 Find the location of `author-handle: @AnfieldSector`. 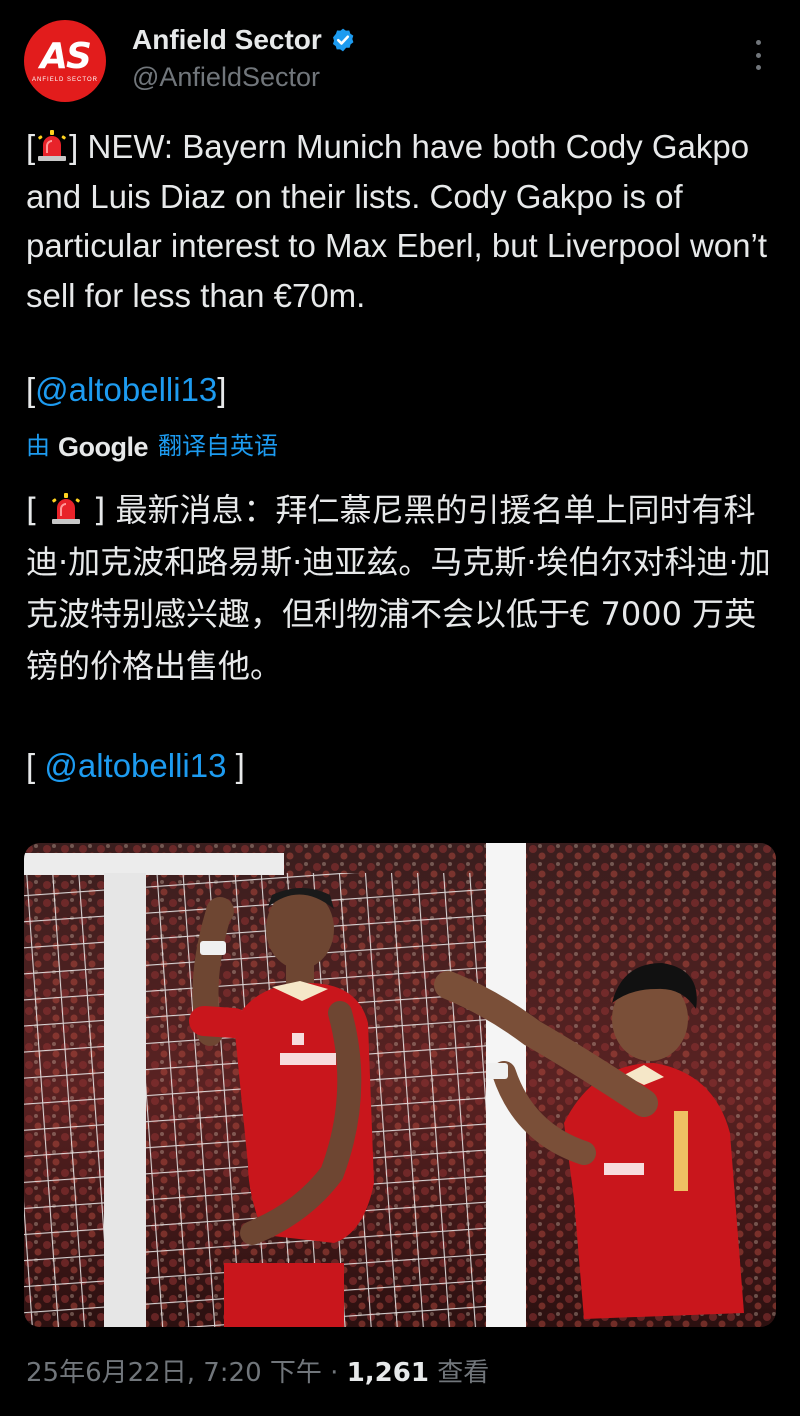

author-handle: @AnfieldSector is located at coordinates (226, 77).